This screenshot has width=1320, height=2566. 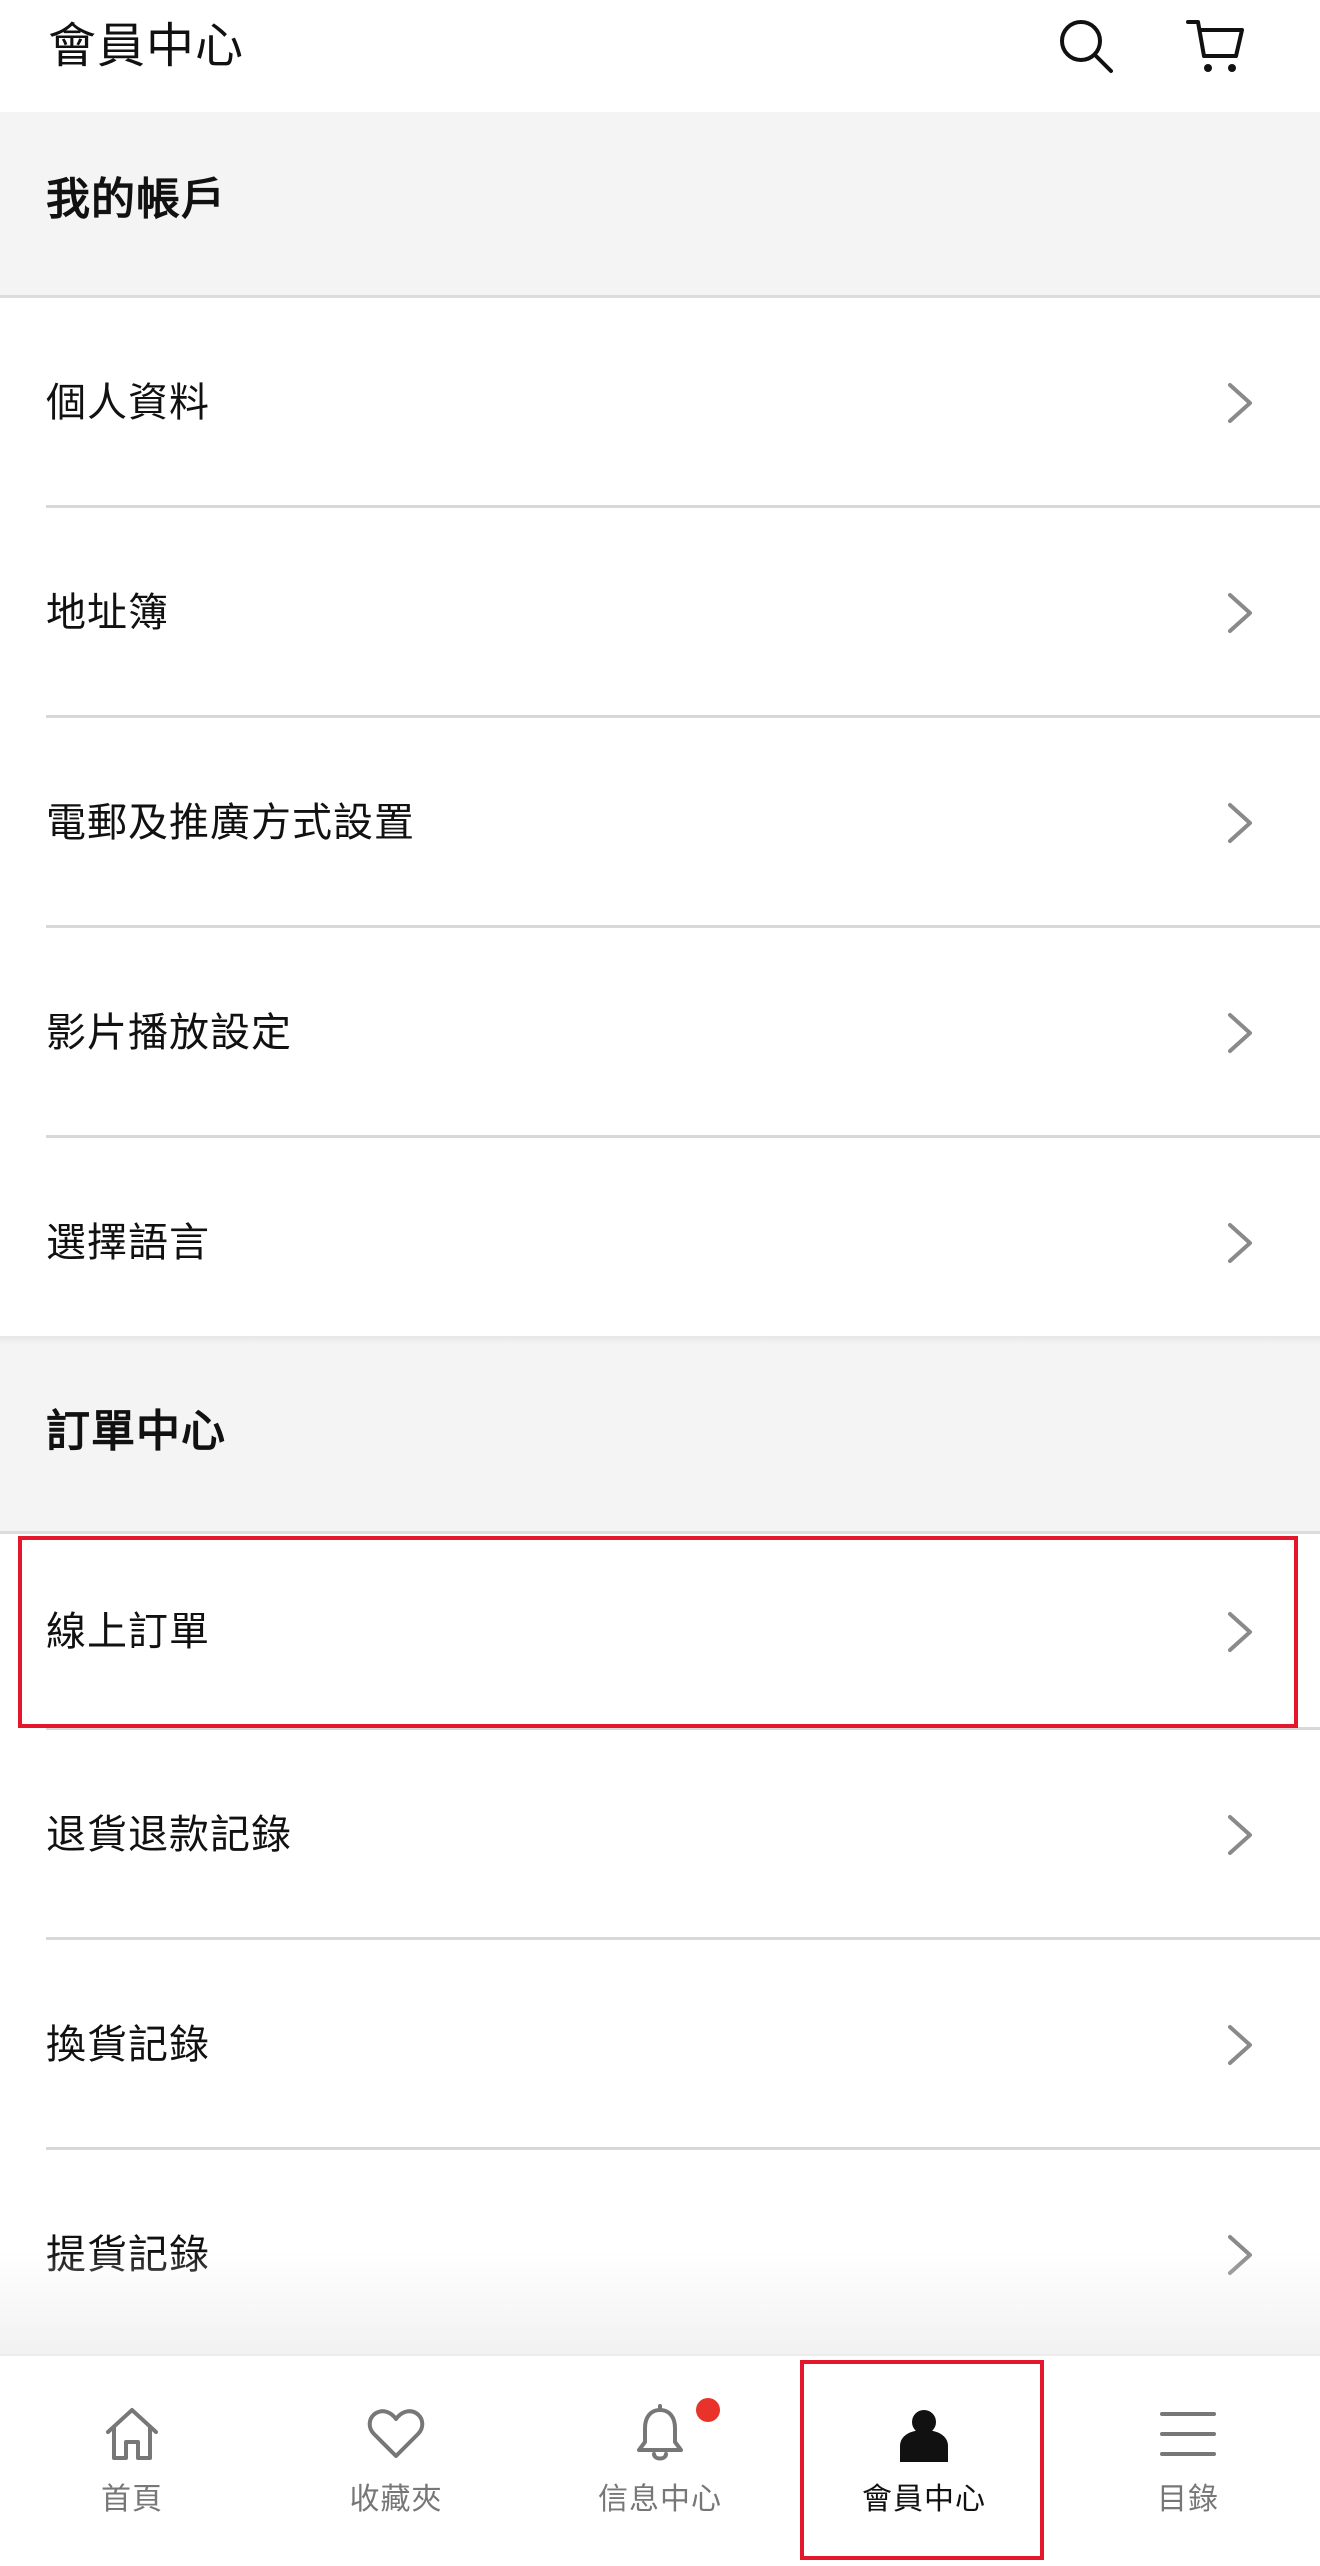 What do you see at coordinates (1188, 2499) in the screenshot?
I see `nav-label: 目錄` at bounding box center [1188, 2499].